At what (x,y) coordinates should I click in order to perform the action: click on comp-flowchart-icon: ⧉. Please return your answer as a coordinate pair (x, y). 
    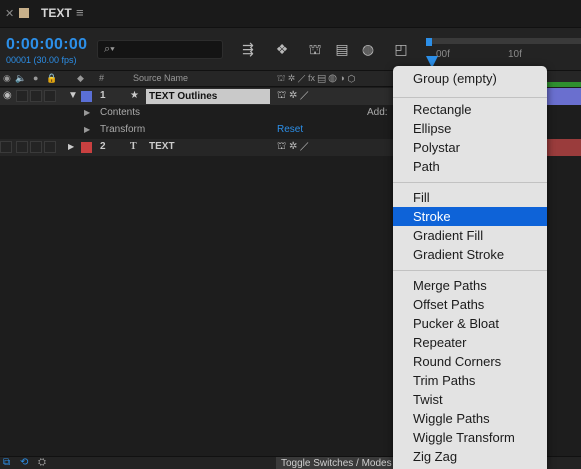
    Looking at the image, I should click on (6, 462).